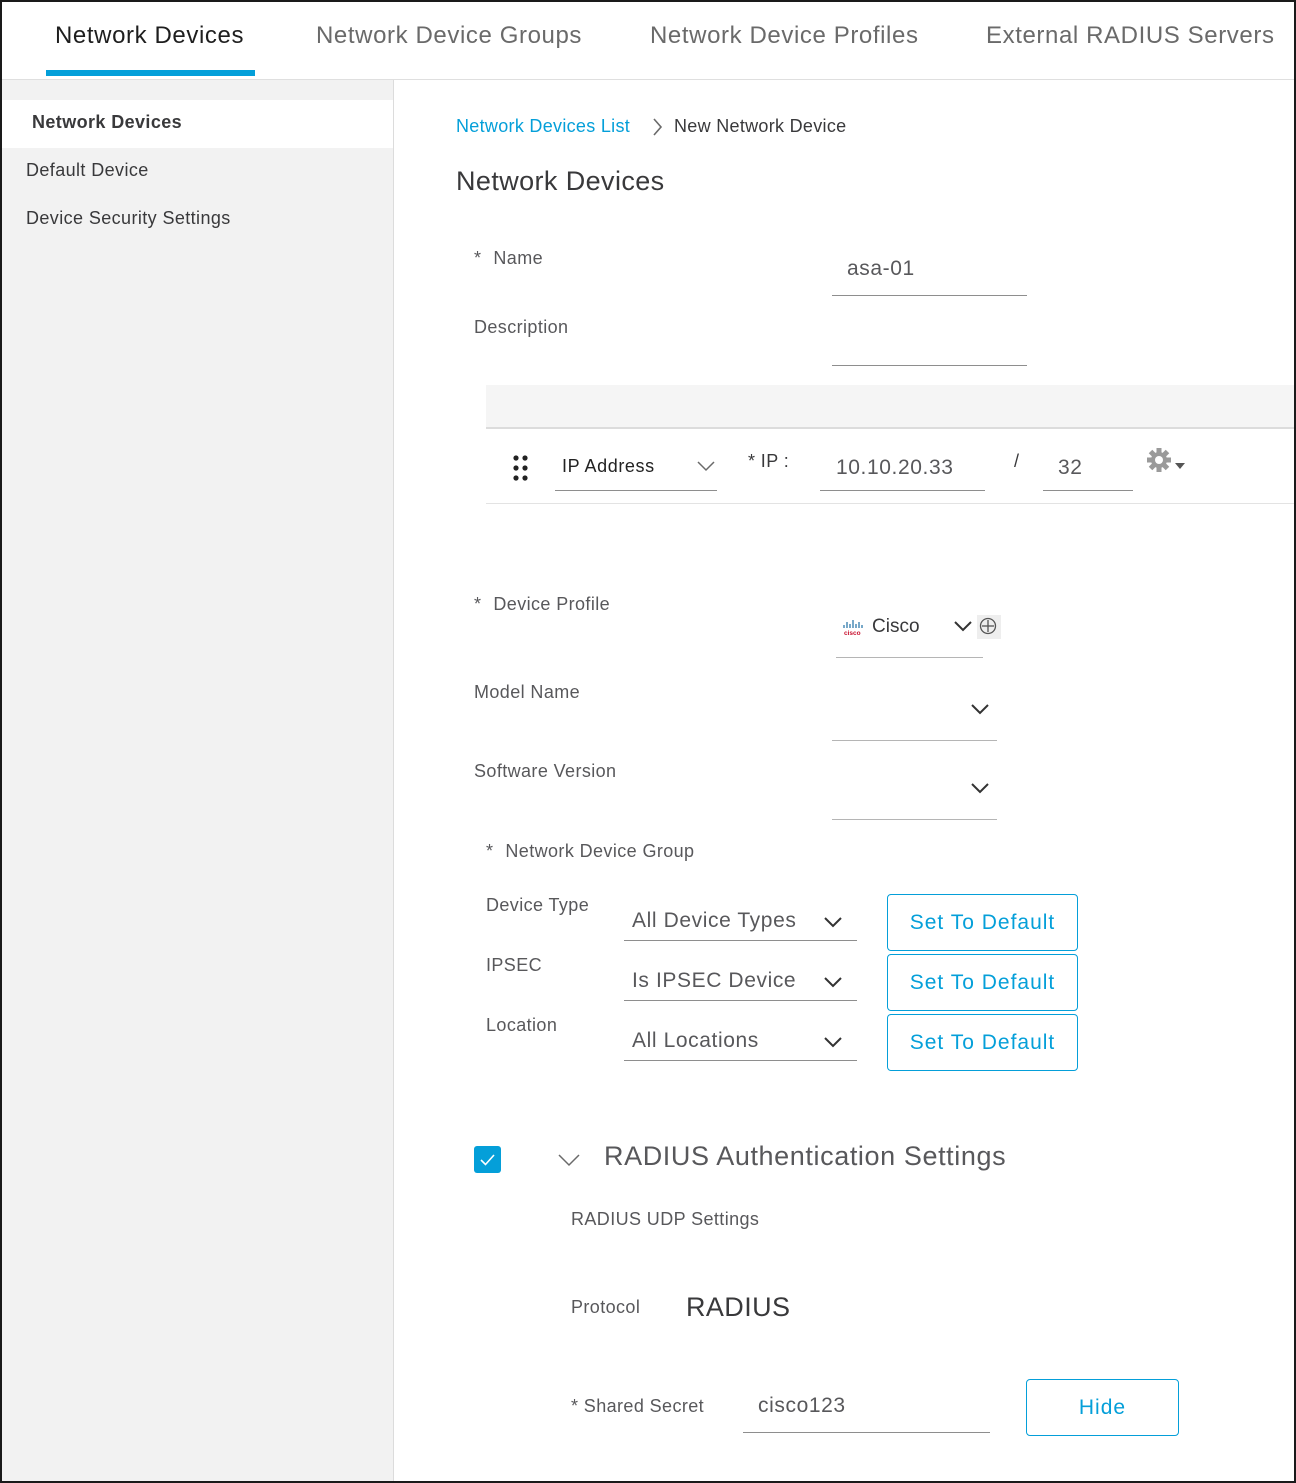 This screenshot has height=1483, width=1296. I want to click on device-type-value: All Device Types, so click(714, 920).